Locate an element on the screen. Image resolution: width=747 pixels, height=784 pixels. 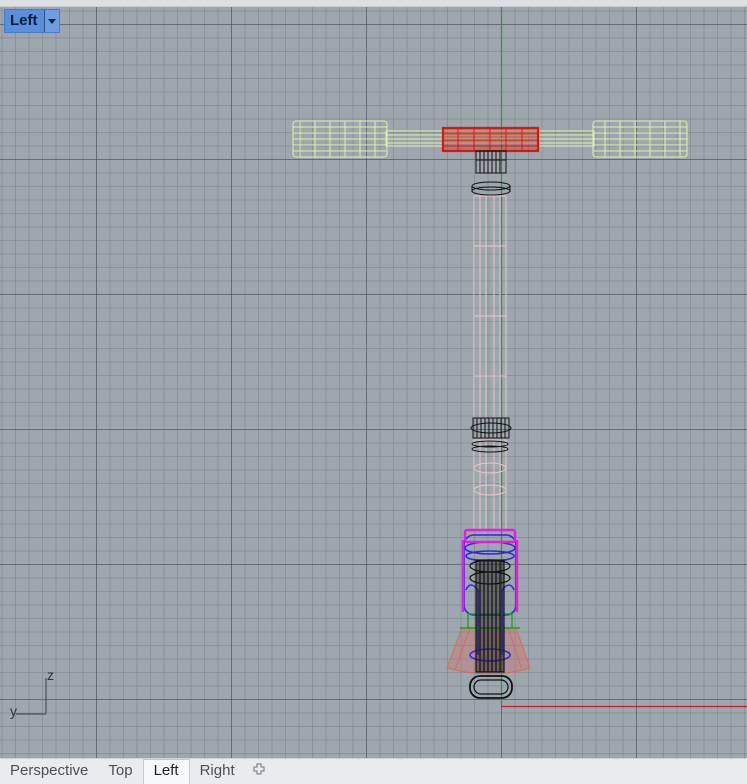
tab-perspective: Perspective is located at coordinates (49, 772).